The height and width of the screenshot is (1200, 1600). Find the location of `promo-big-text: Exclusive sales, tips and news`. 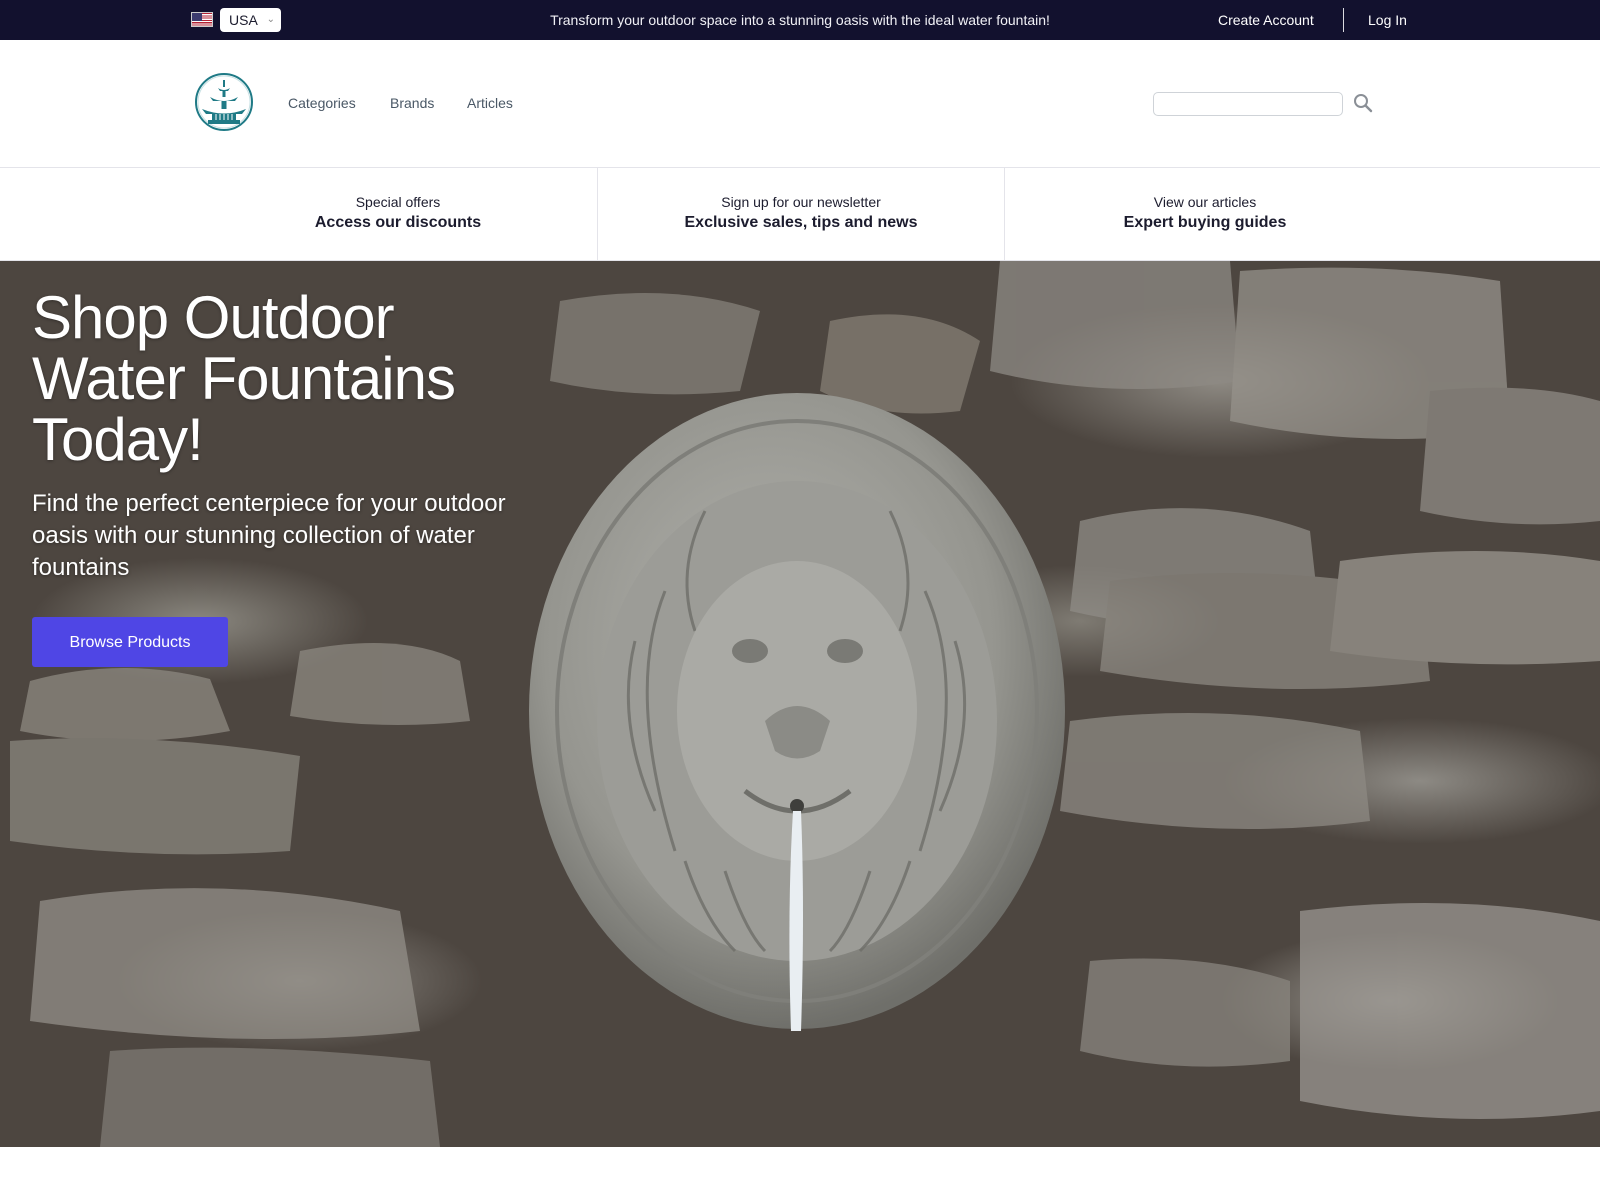

promo-big-text: Exclusive sales, tips and news is located at coordinates (801, 222).